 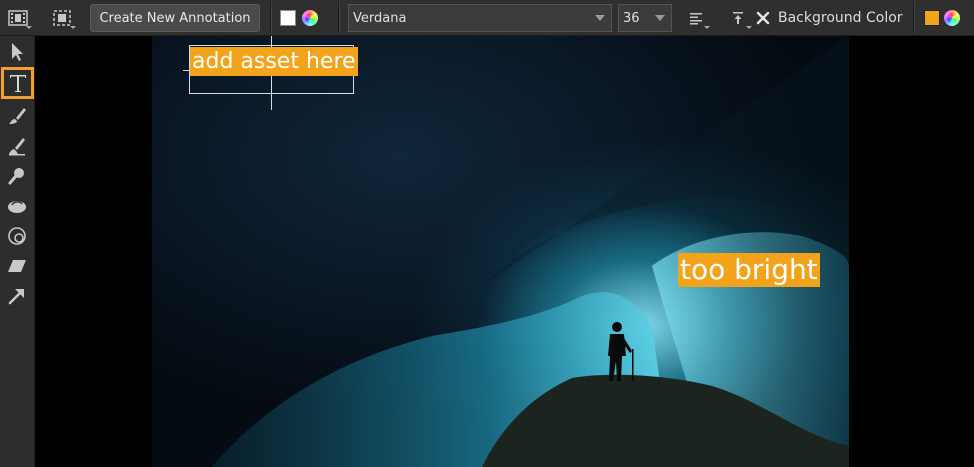 I want to click on magnifier-icon, so click(x=16, y=176).